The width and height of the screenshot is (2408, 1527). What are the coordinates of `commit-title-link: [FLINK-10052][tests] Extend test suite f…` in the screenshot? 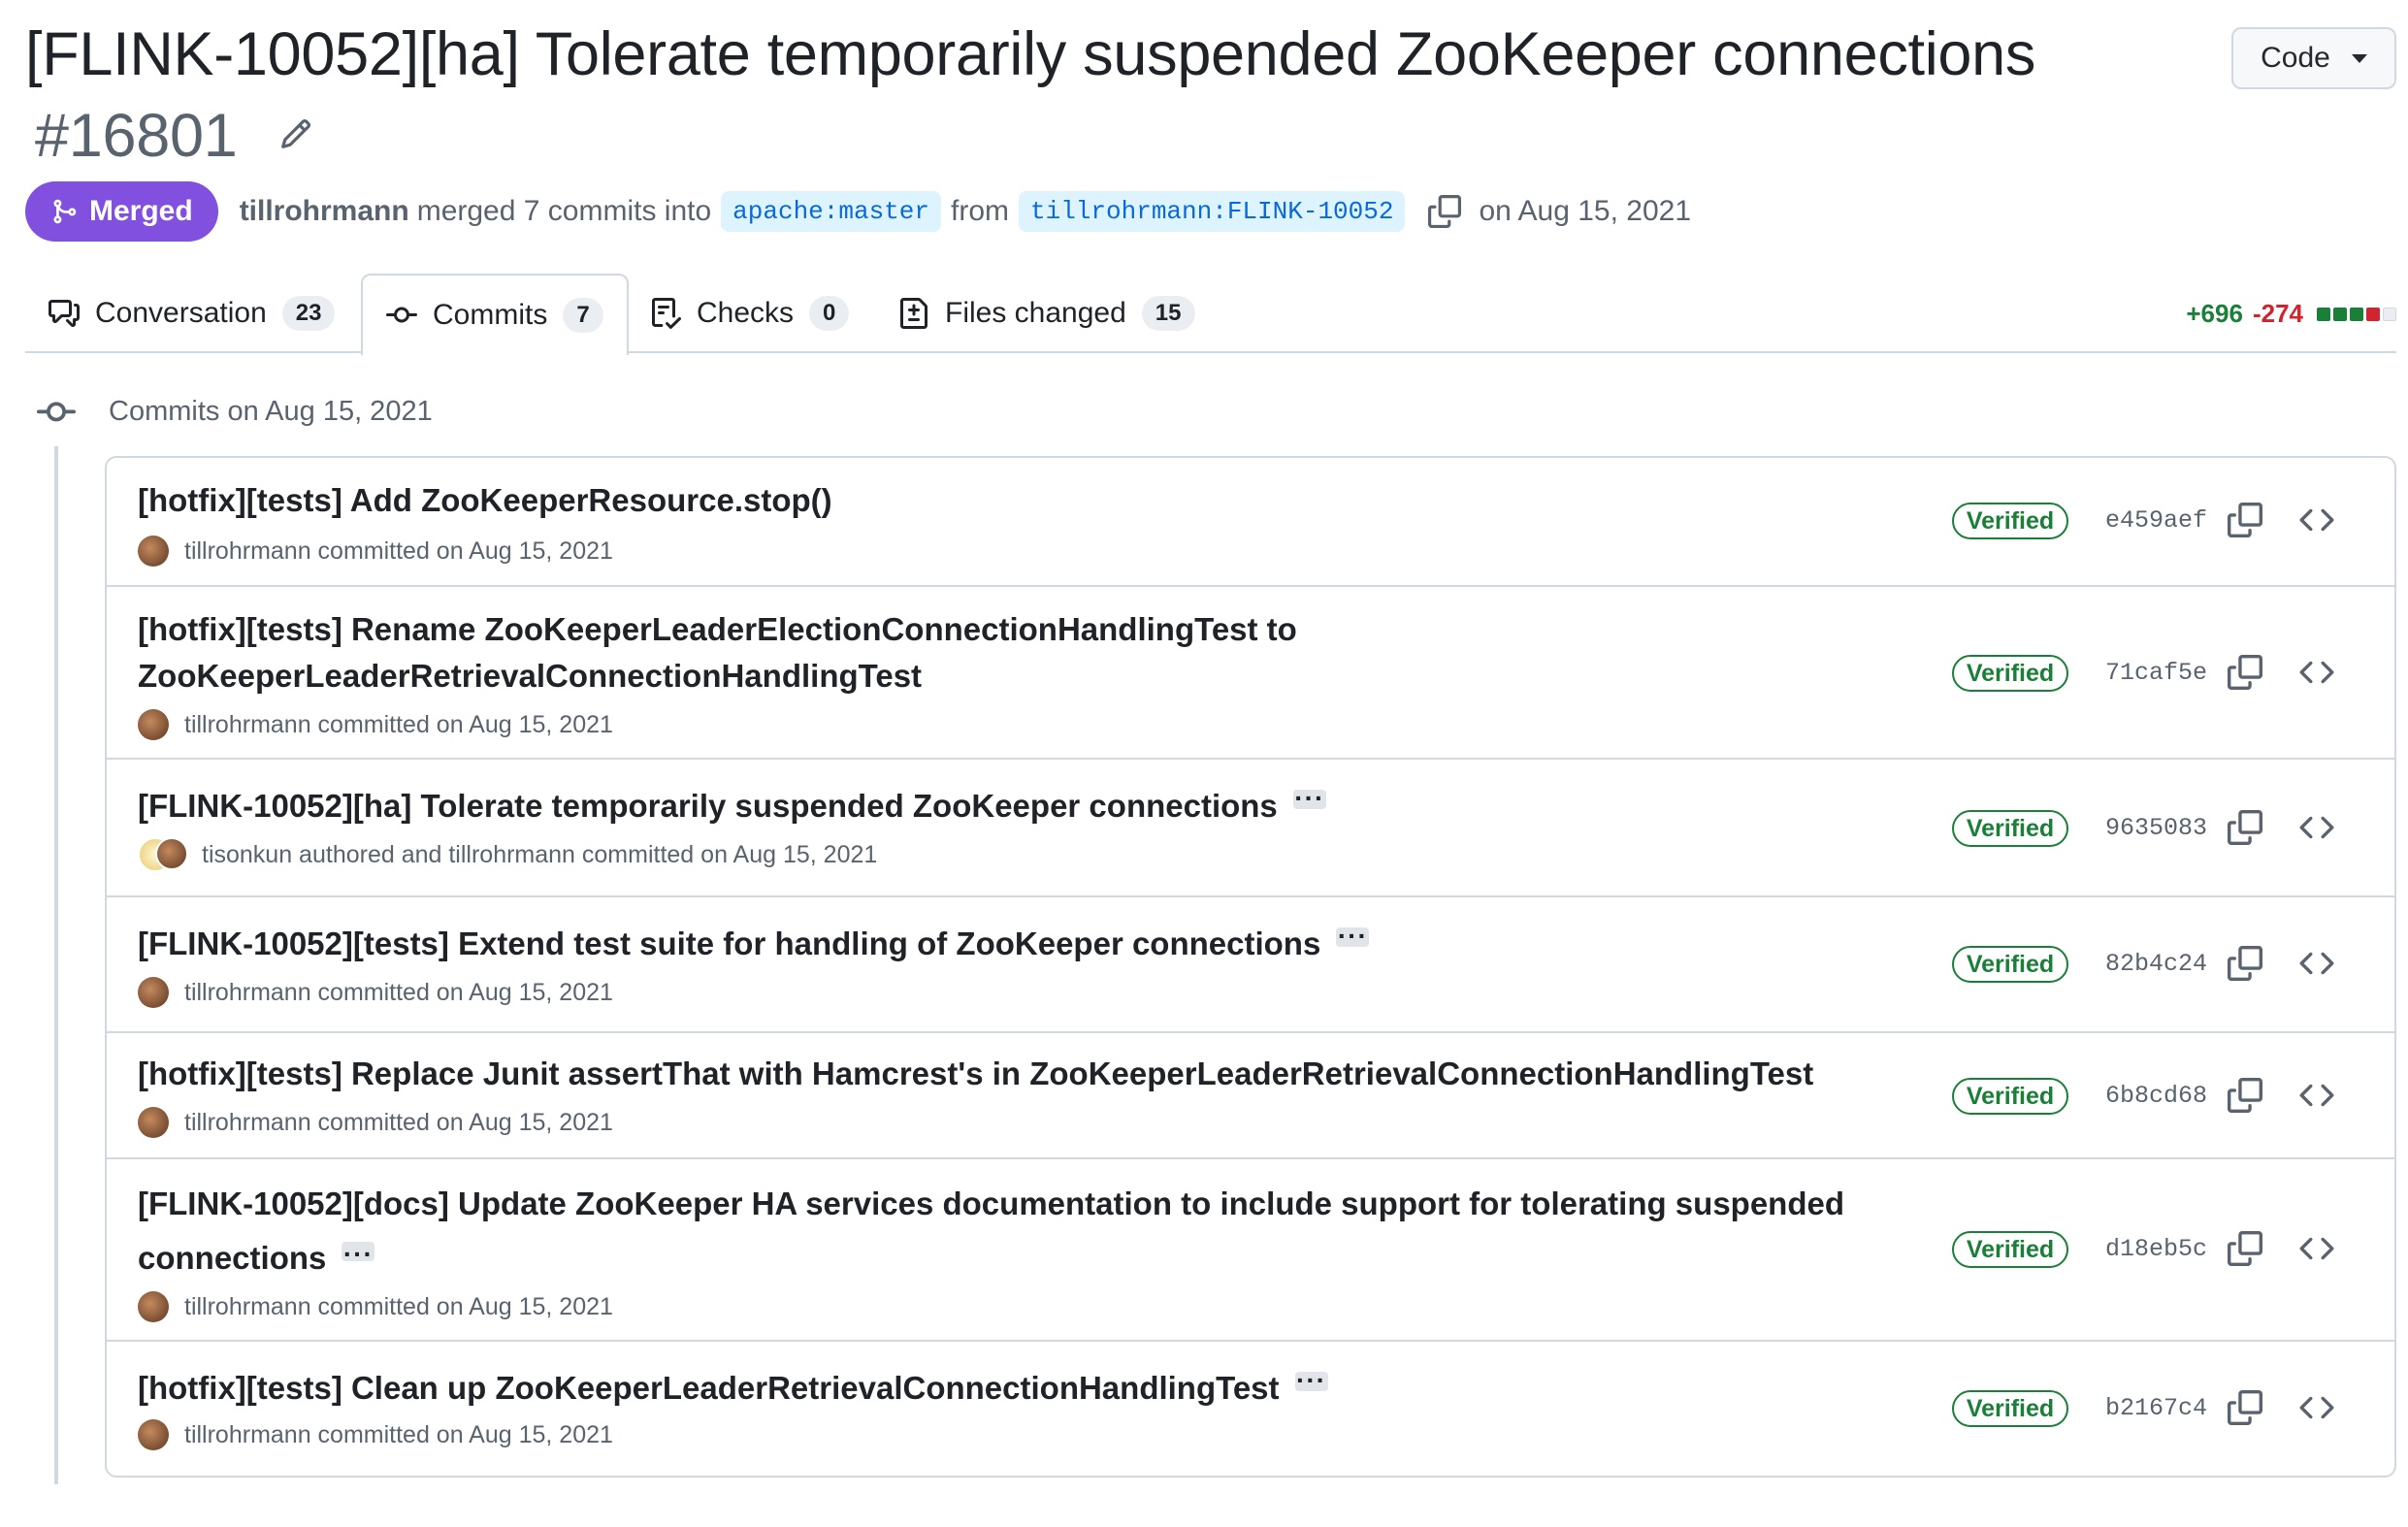 It's located at (729, 943).